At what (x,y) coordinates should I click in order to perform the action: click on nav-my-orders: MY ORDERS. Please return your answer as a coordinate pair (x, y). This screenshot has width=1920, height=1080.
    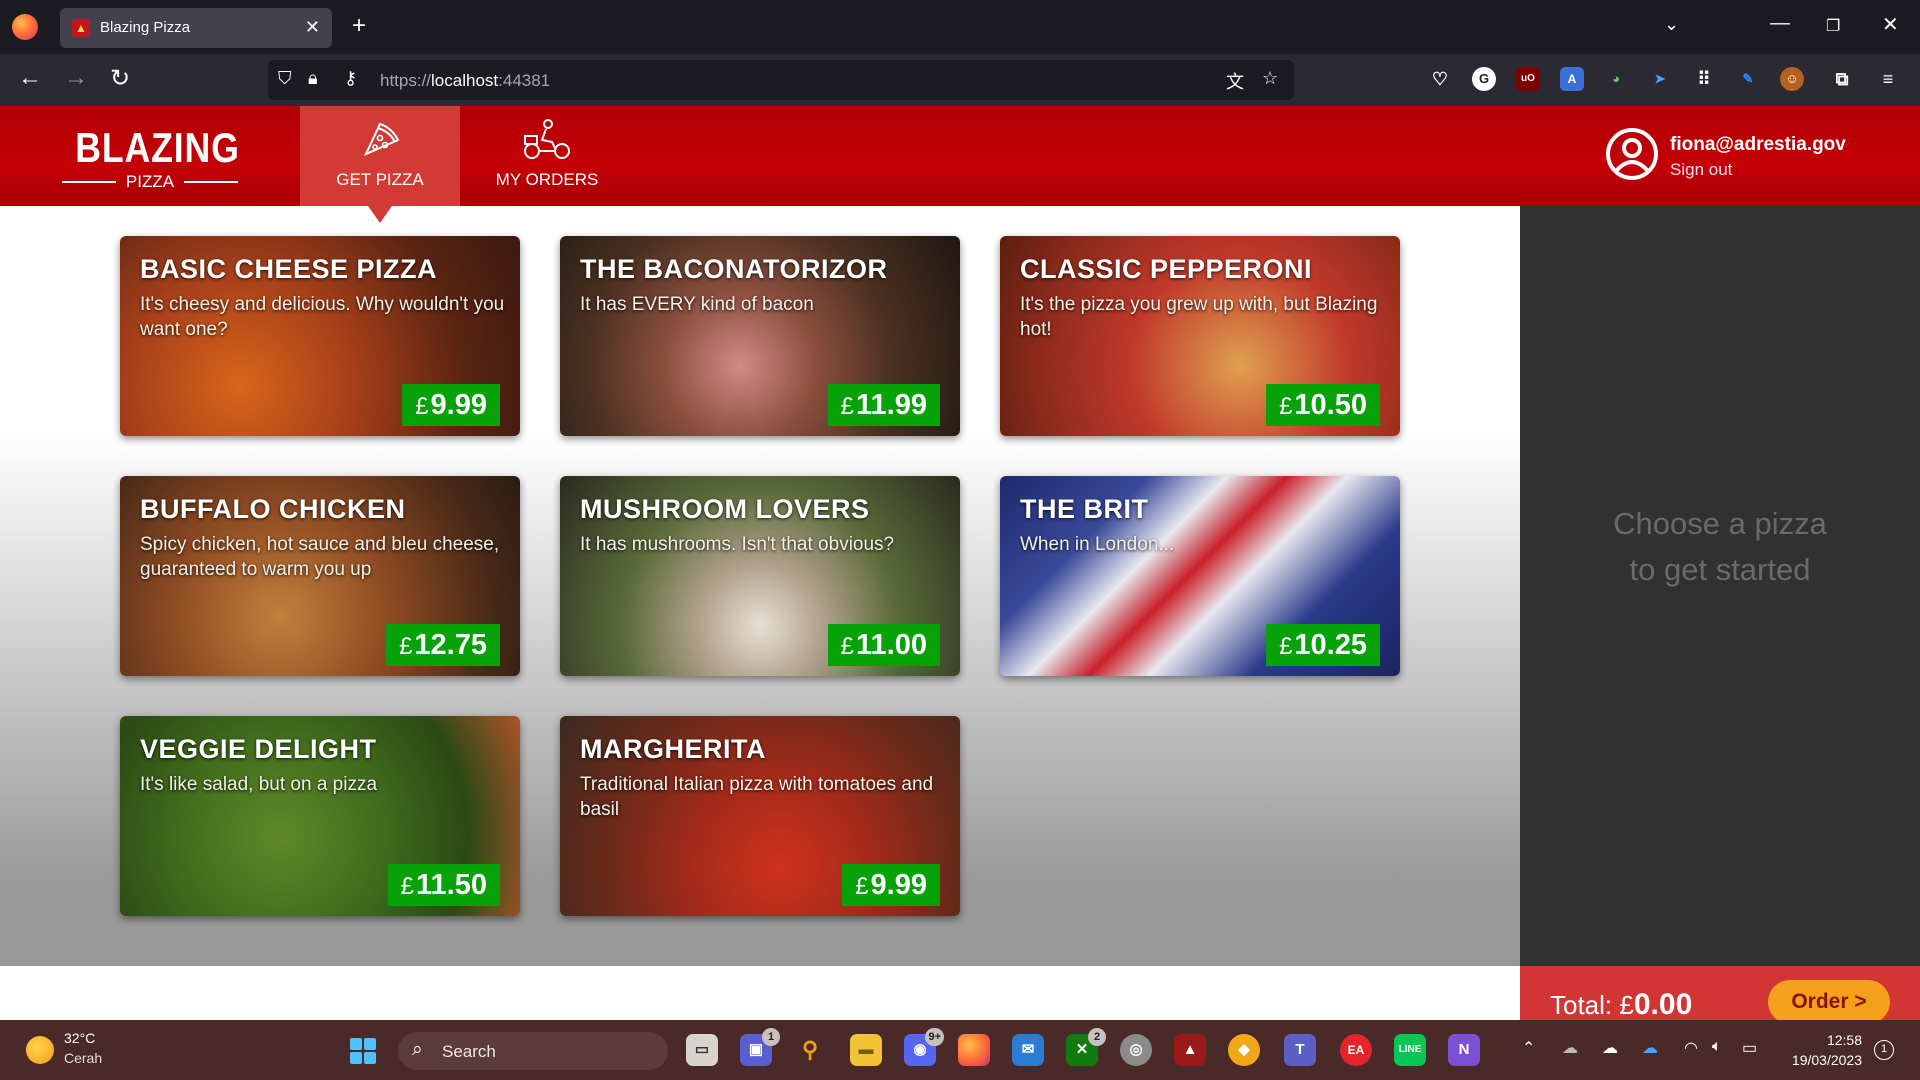
    Looking at the image, I should click on (547, 156).